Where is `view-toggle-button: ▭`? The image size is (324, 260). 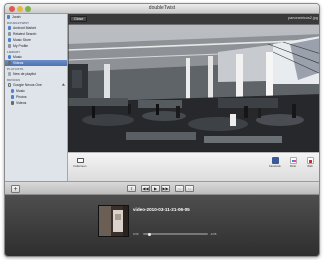 view-toggle-button: ▭ is located at coordinates (179, 188).